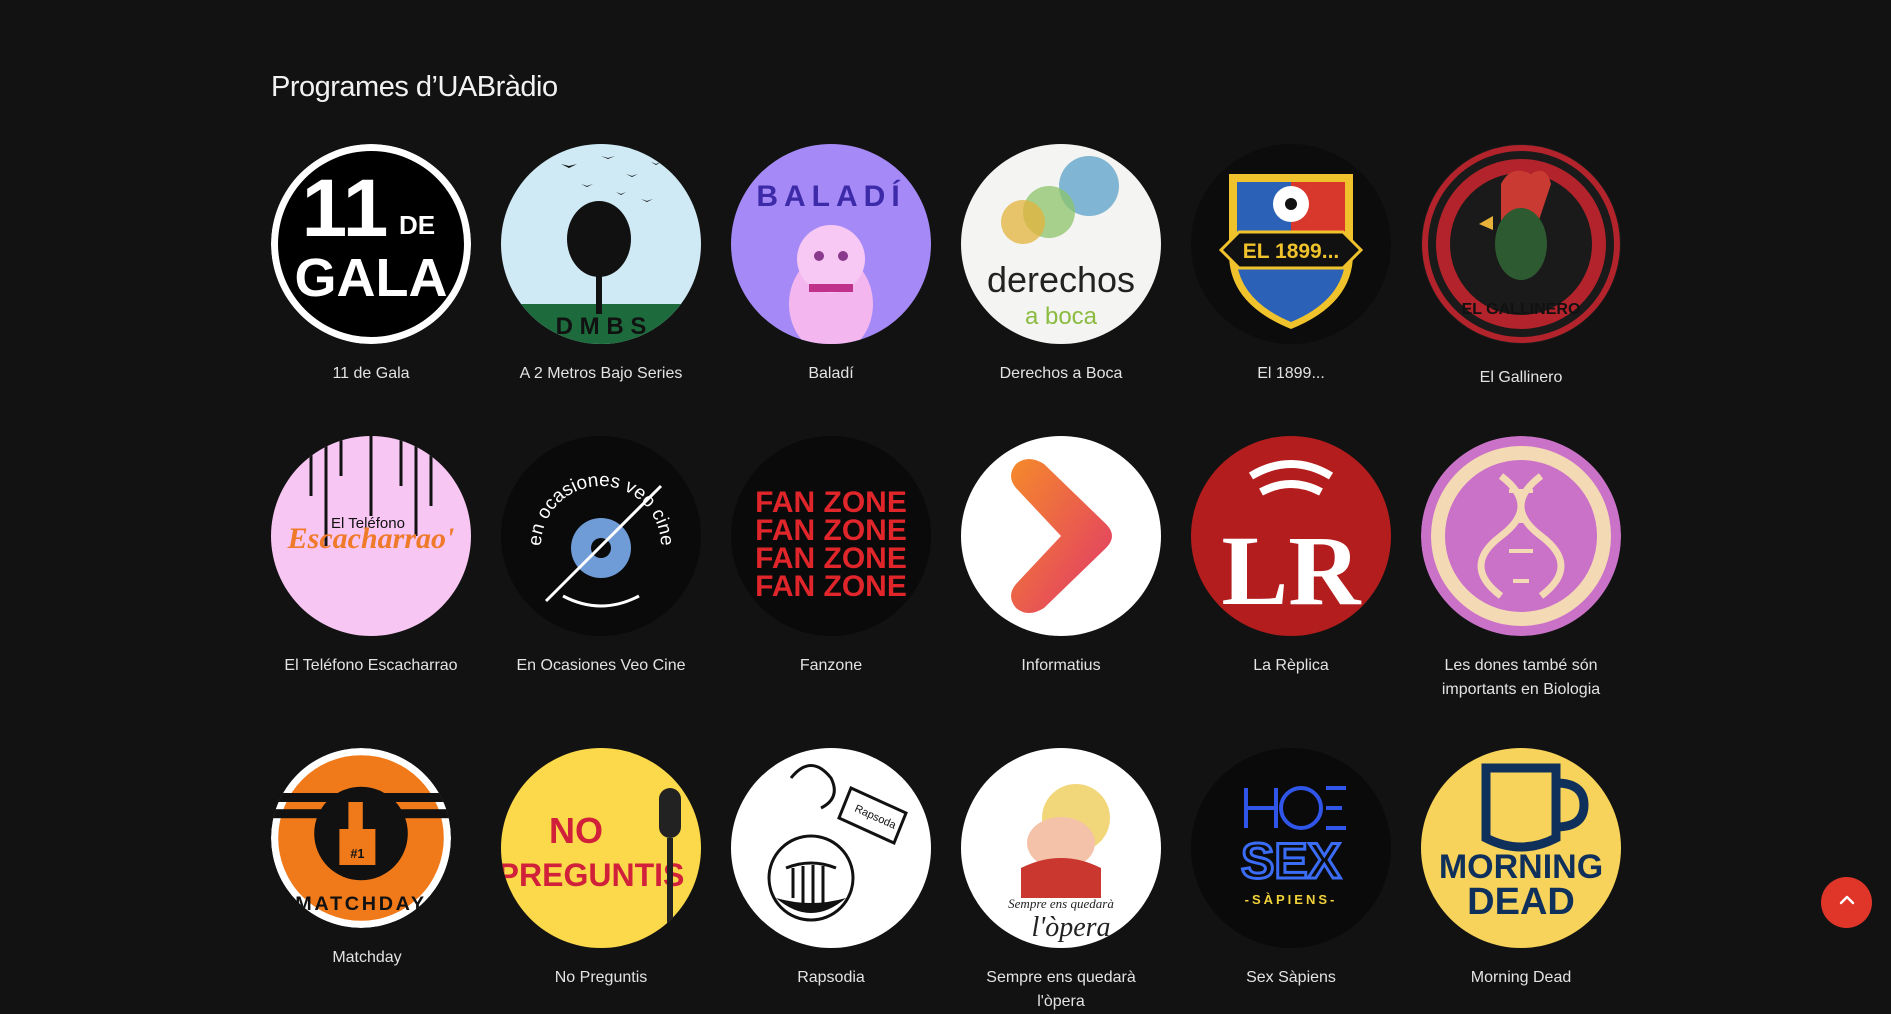 This screenshot has width=1891, height=1014. Describe the element at coordinates (1291, 666) in the screenshot. I see `program-name: La Rèplica` at that location.